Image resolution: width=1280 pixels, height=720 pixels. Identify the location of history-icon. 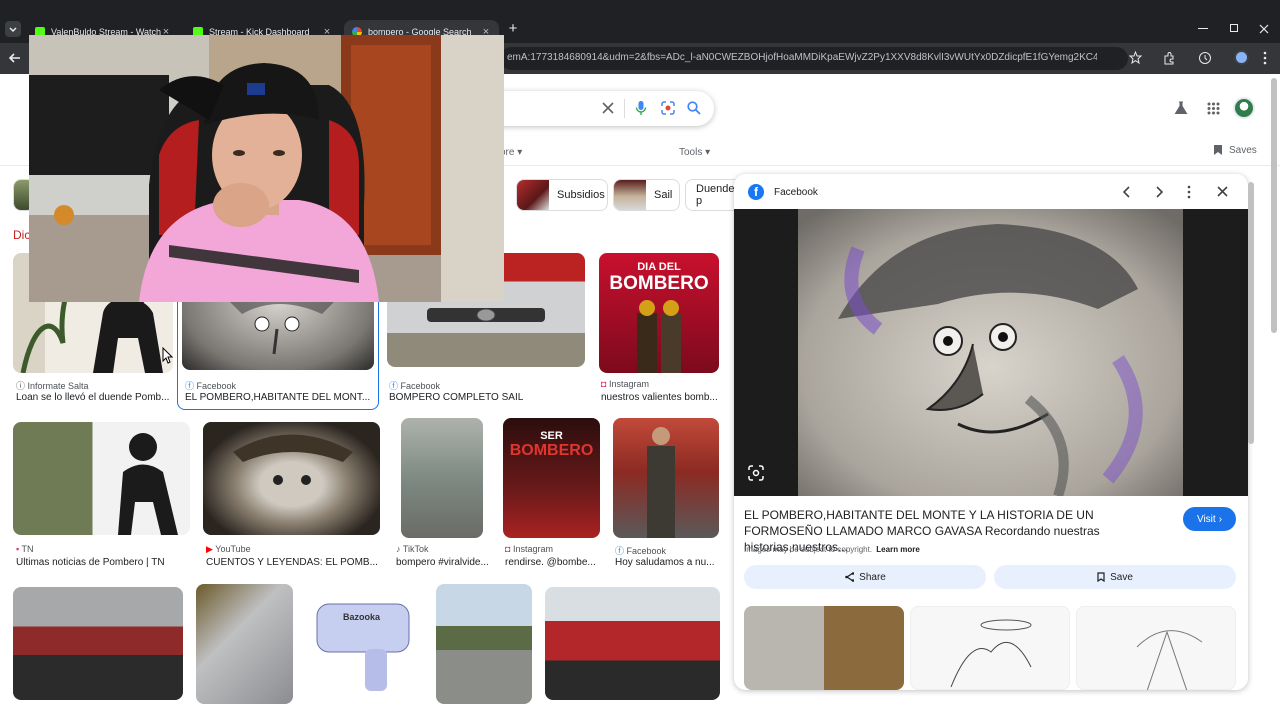
(1205, 58).